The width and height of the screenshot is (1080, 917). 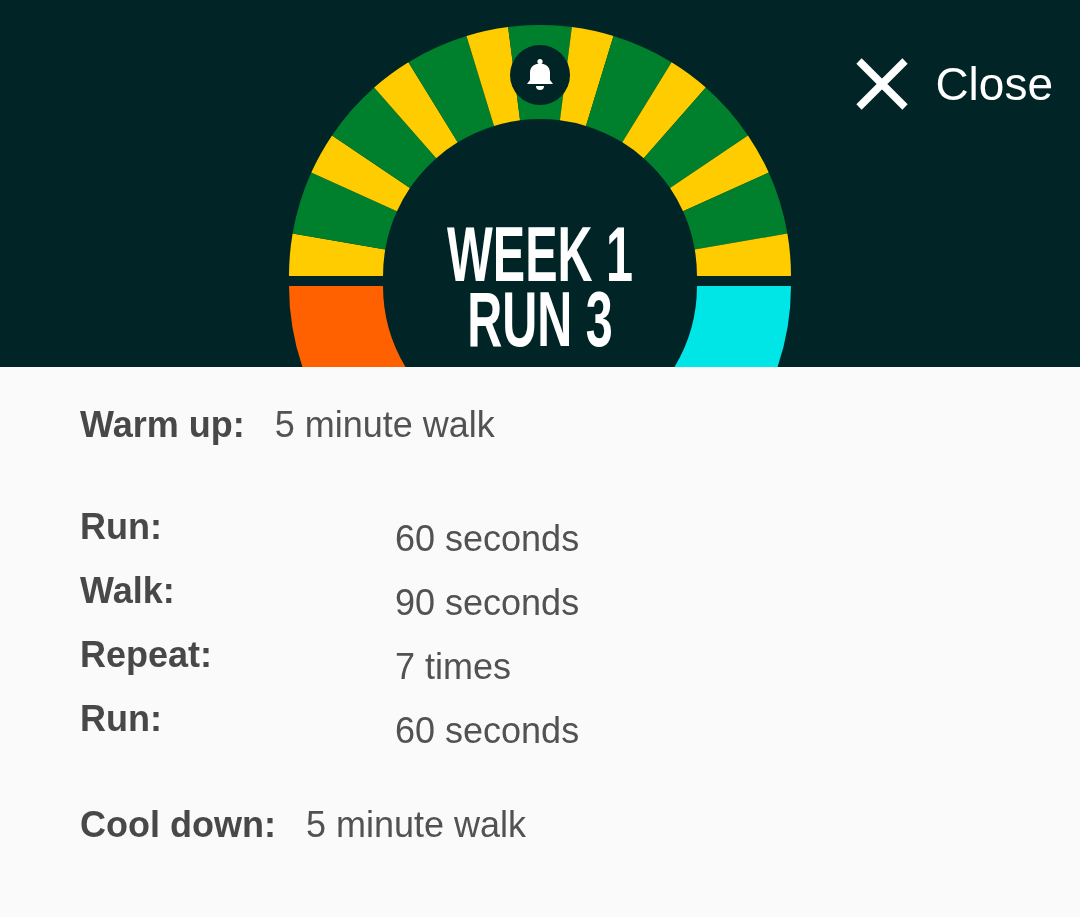 What do you see at coordinates (127, 591) in the screenshot?
I see `step-label: Walk:` at bounding box center [127, 591].